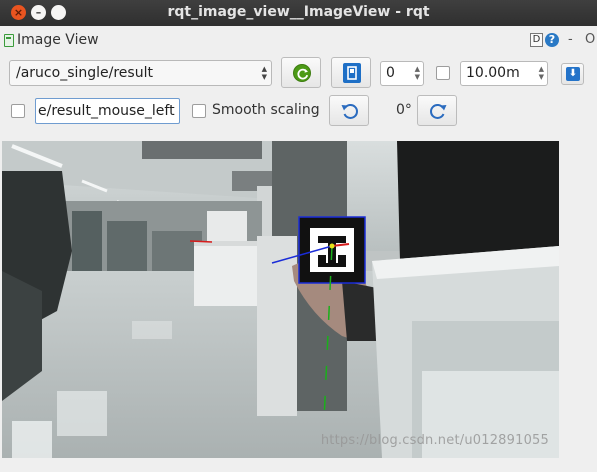  I want to click on zoom-icon, so click(352, 73).